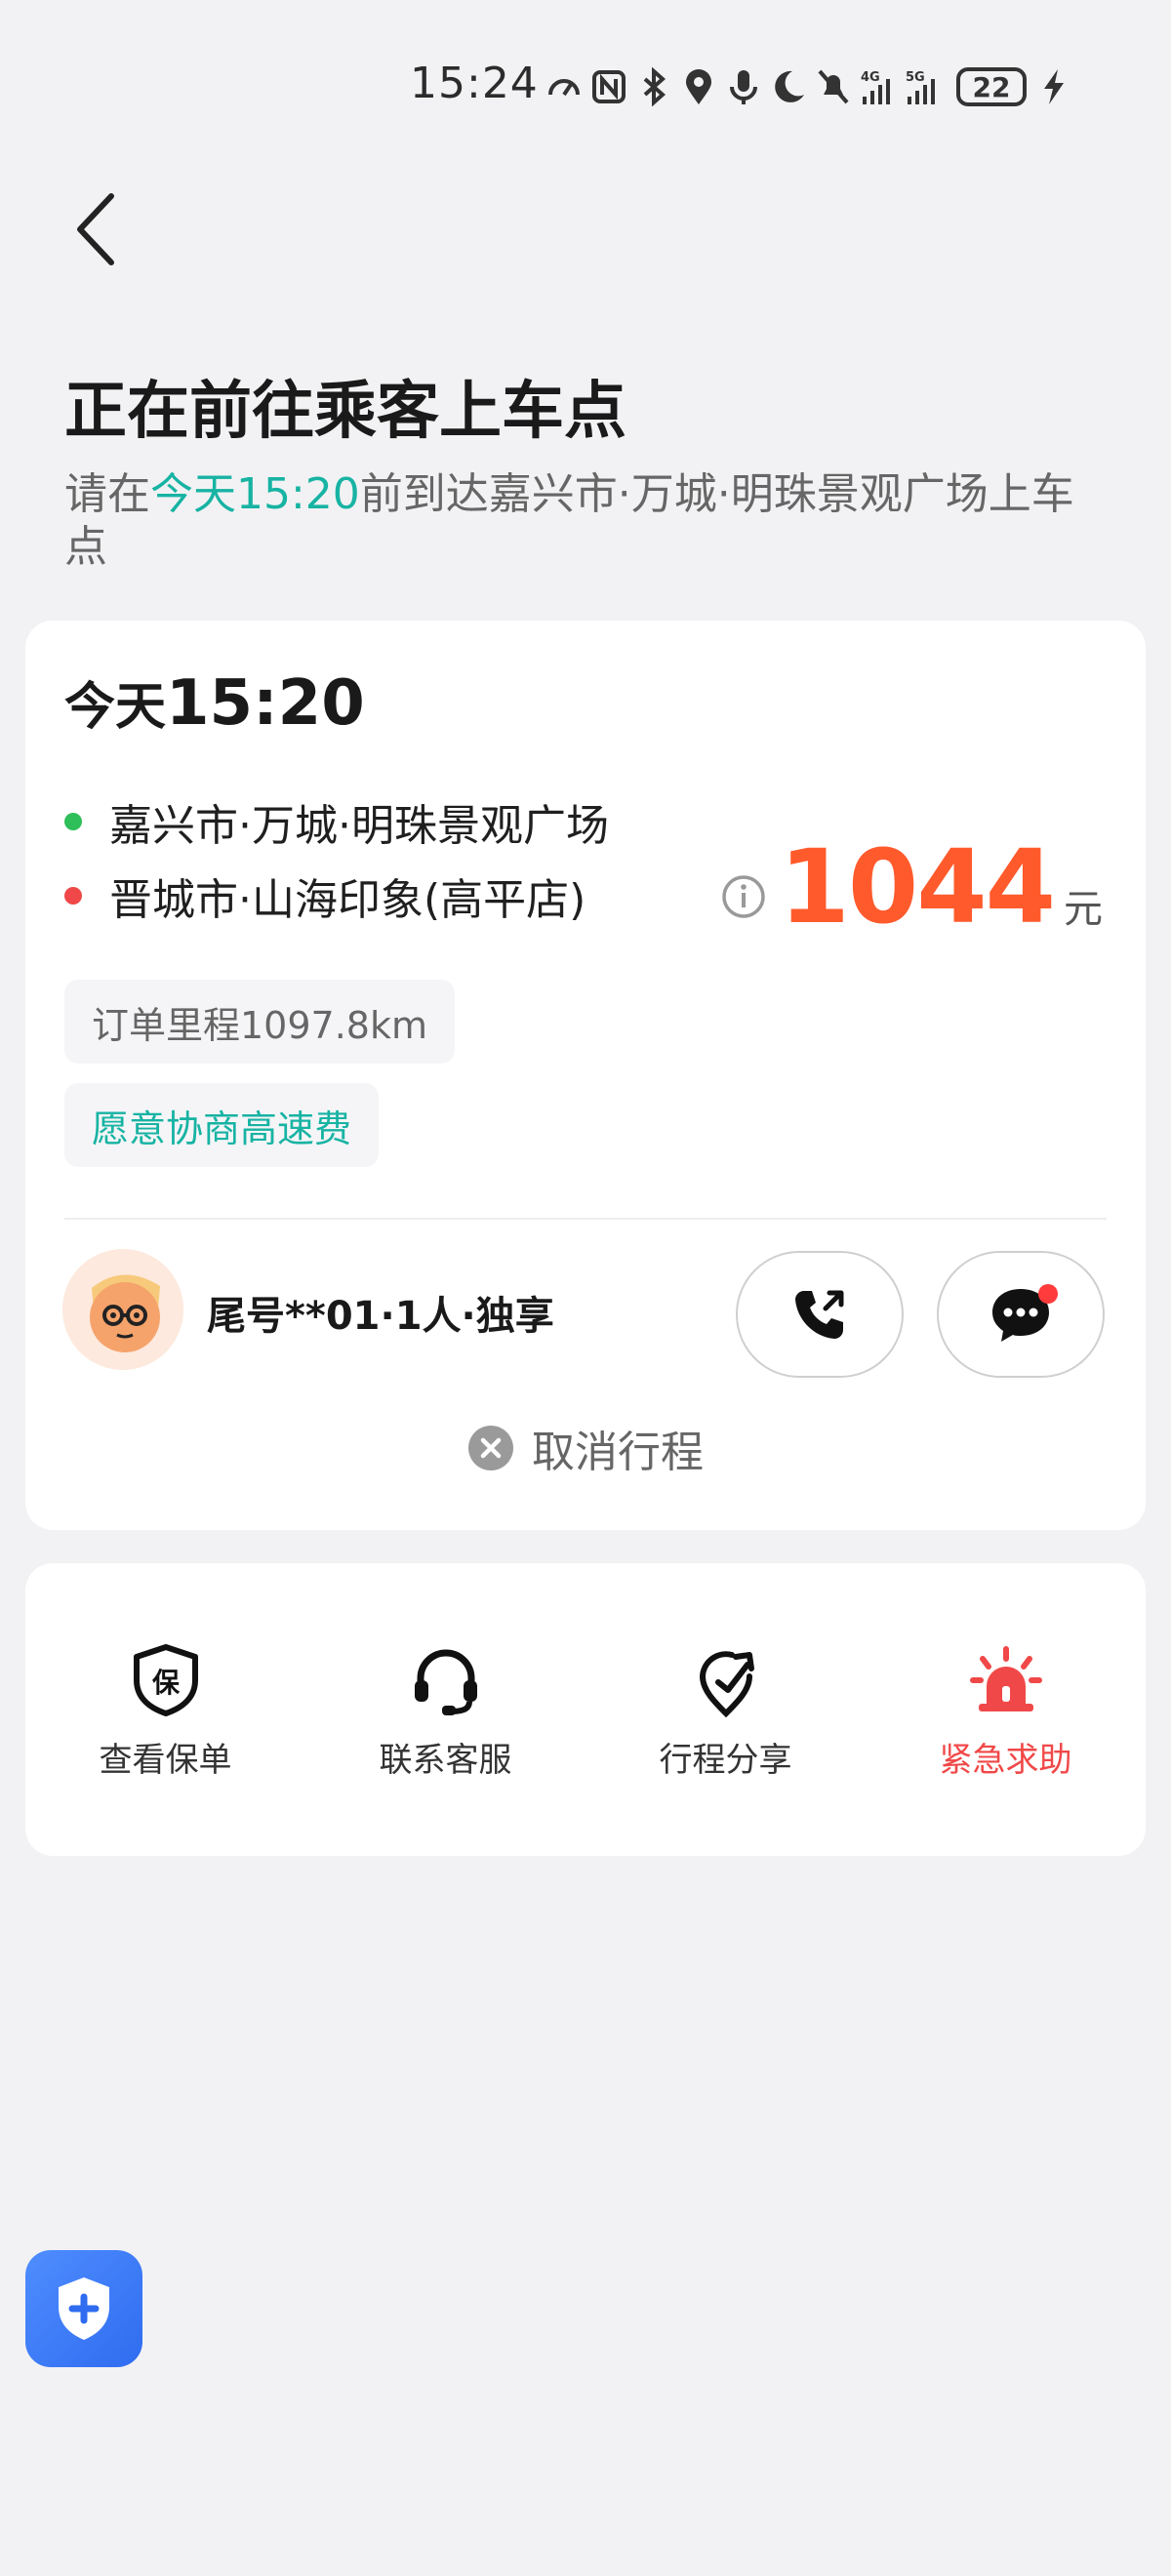 This screenshot has width=1171, height=2576. What do you see at coordinates (259, 1022) in the screenshot?
I see `mileage-tag: 订单里程1097.8km` at bounding box center [259, 1022].